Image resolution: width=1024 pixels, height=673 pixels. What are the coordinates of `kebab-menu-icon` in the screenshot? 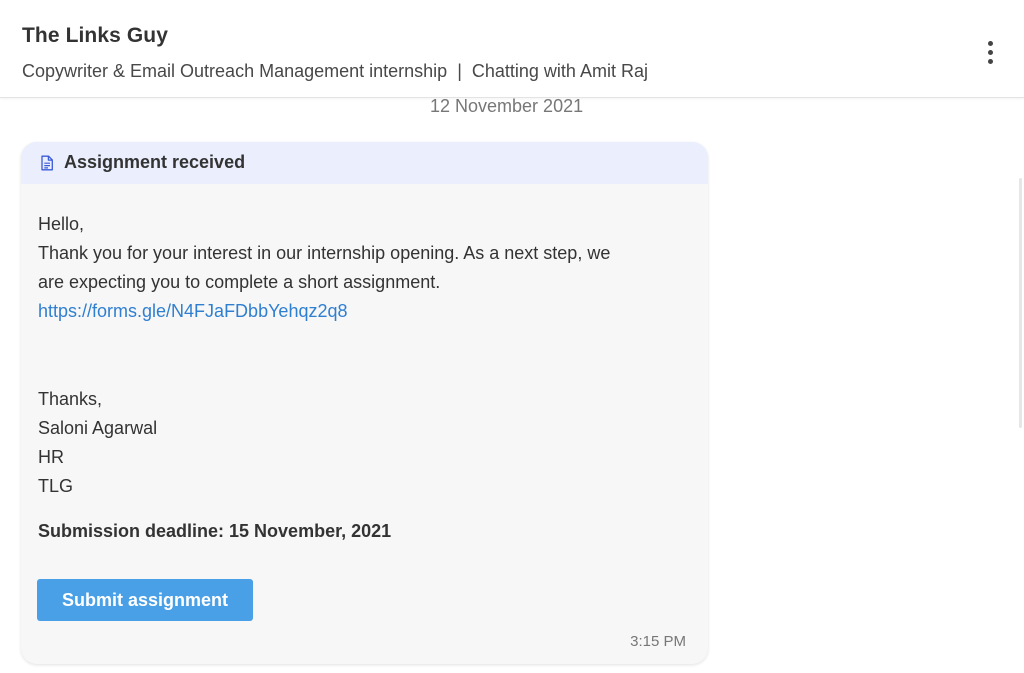 It's located at (991, 54).